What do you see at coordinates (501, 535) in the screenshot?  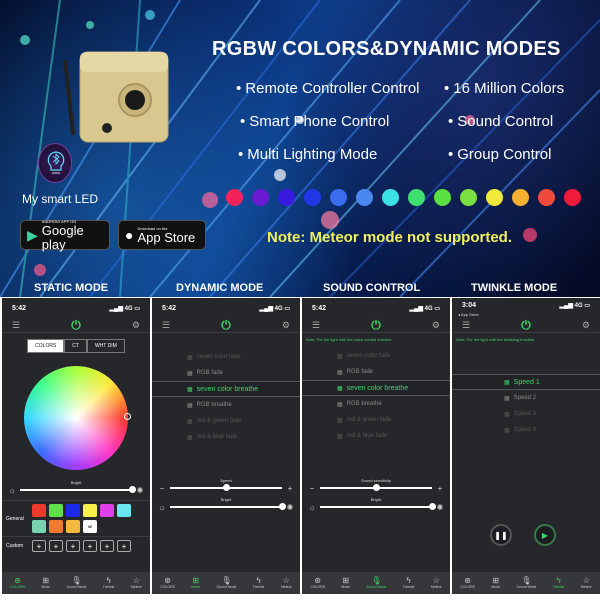 I see `pause-button: ❚❚` at bounding box center [501, 535].